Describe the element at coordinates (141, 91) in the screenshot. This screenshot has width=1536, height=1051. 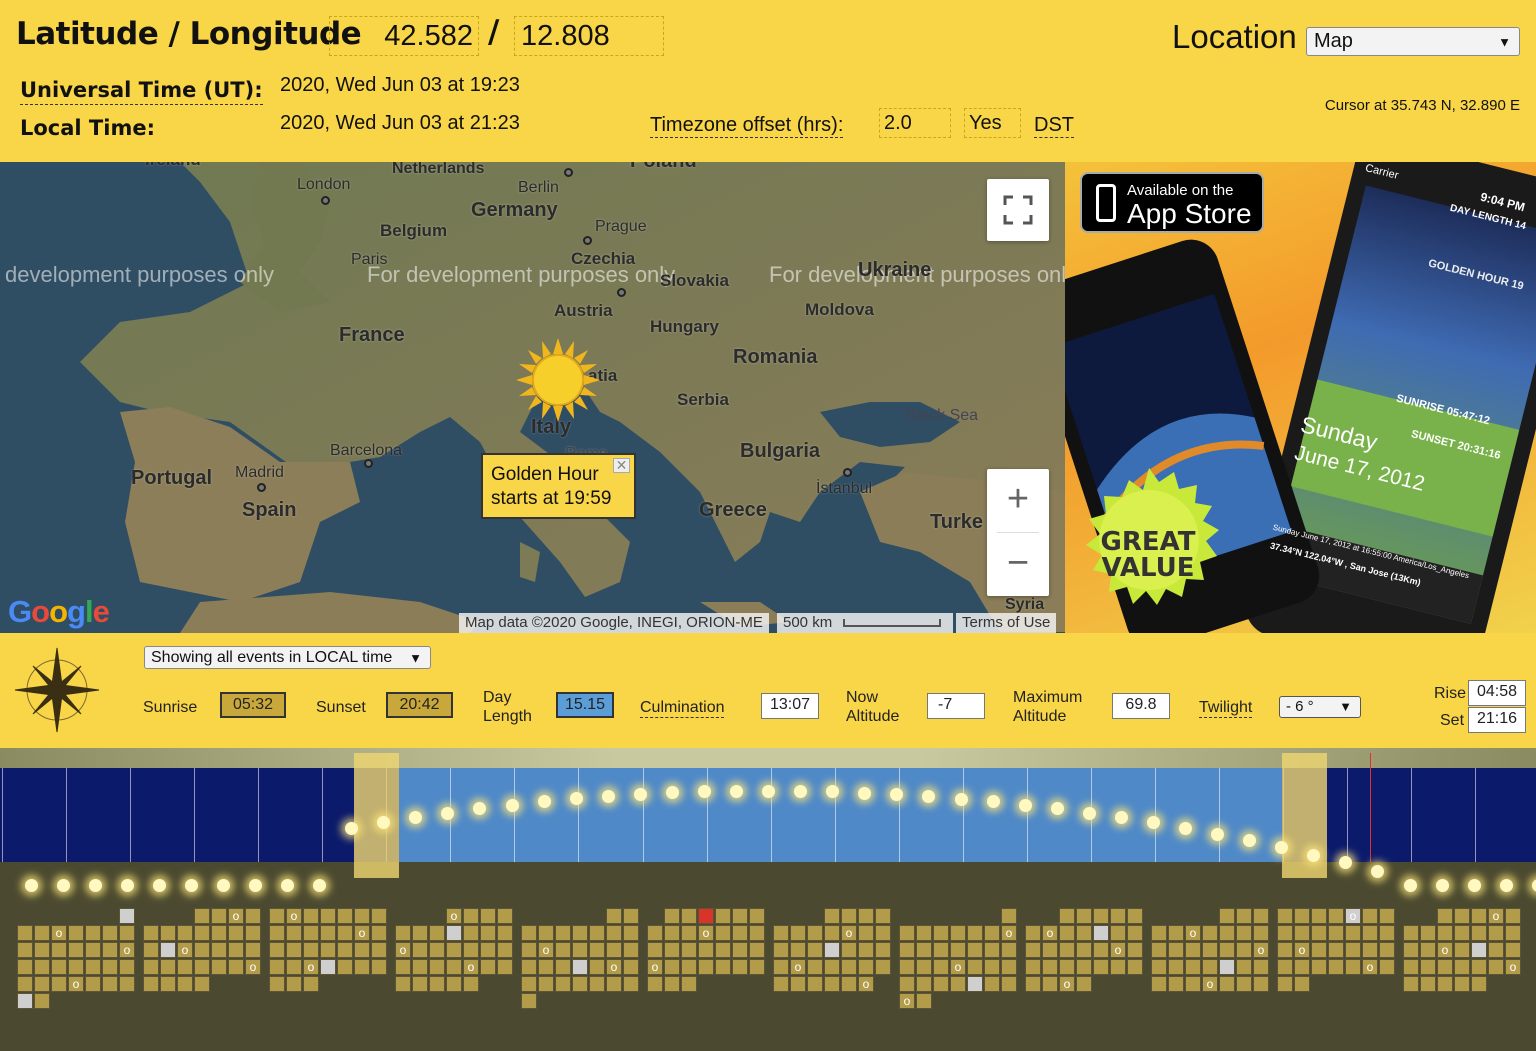
I see `ut-label: Universal Time (UT):` at that location.